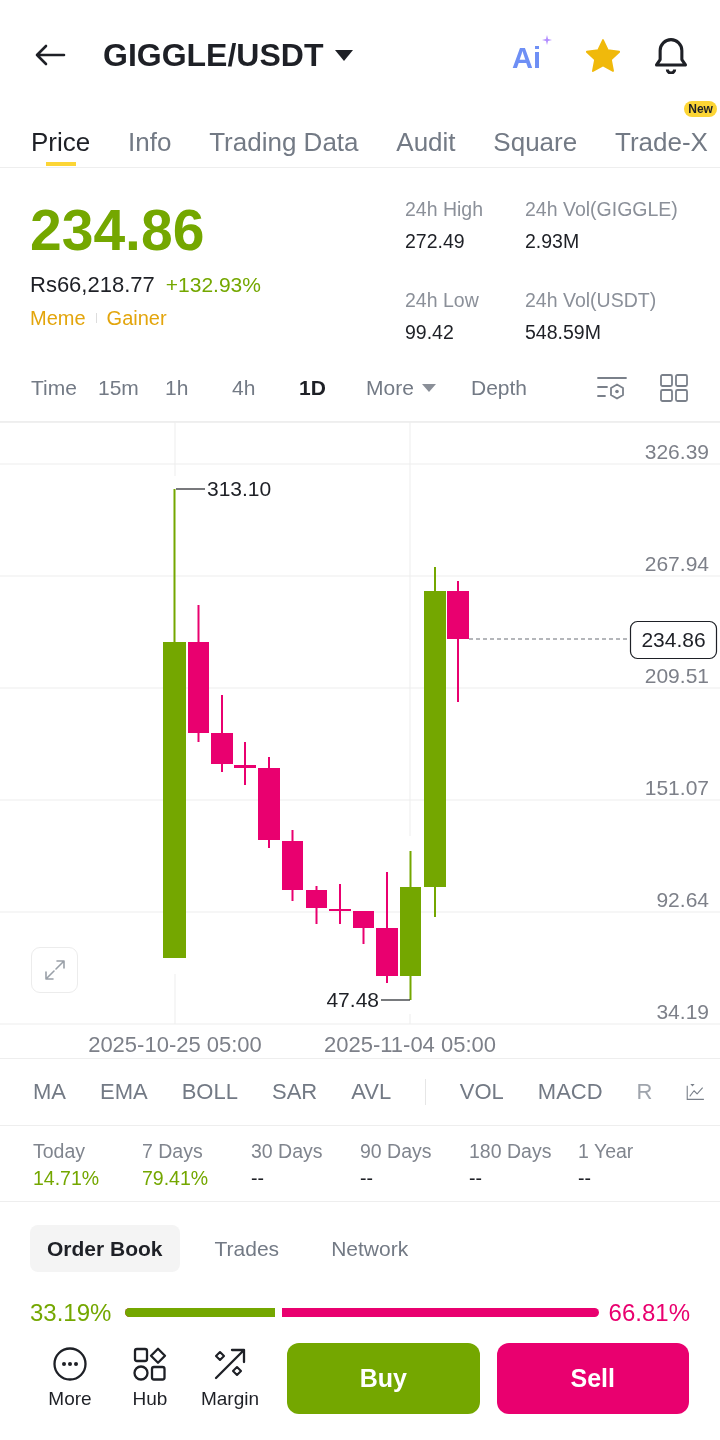  I want to click on new-badge: New, so click(700, 109).